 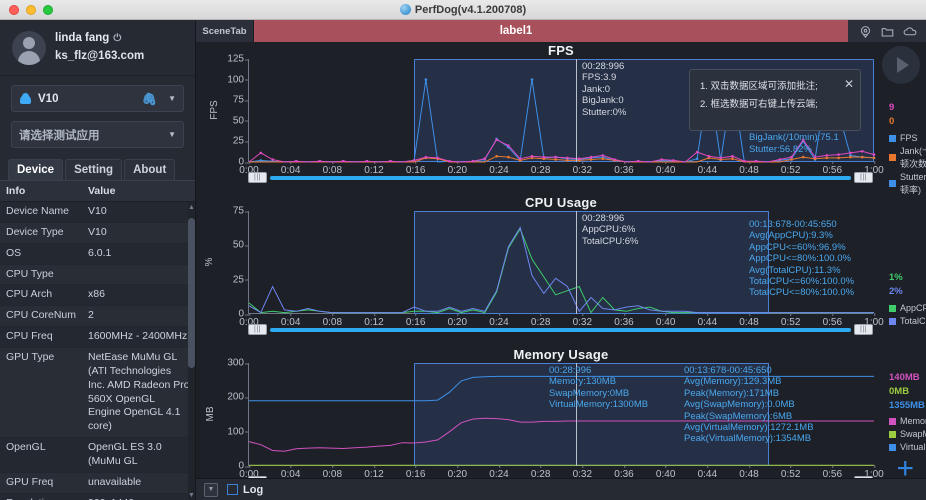 What do you see at coordinates (794, 138) in the screenshot?
I see `selection-stat-line: BigJank(/10min):75.1` at bounding box center [794, 138].